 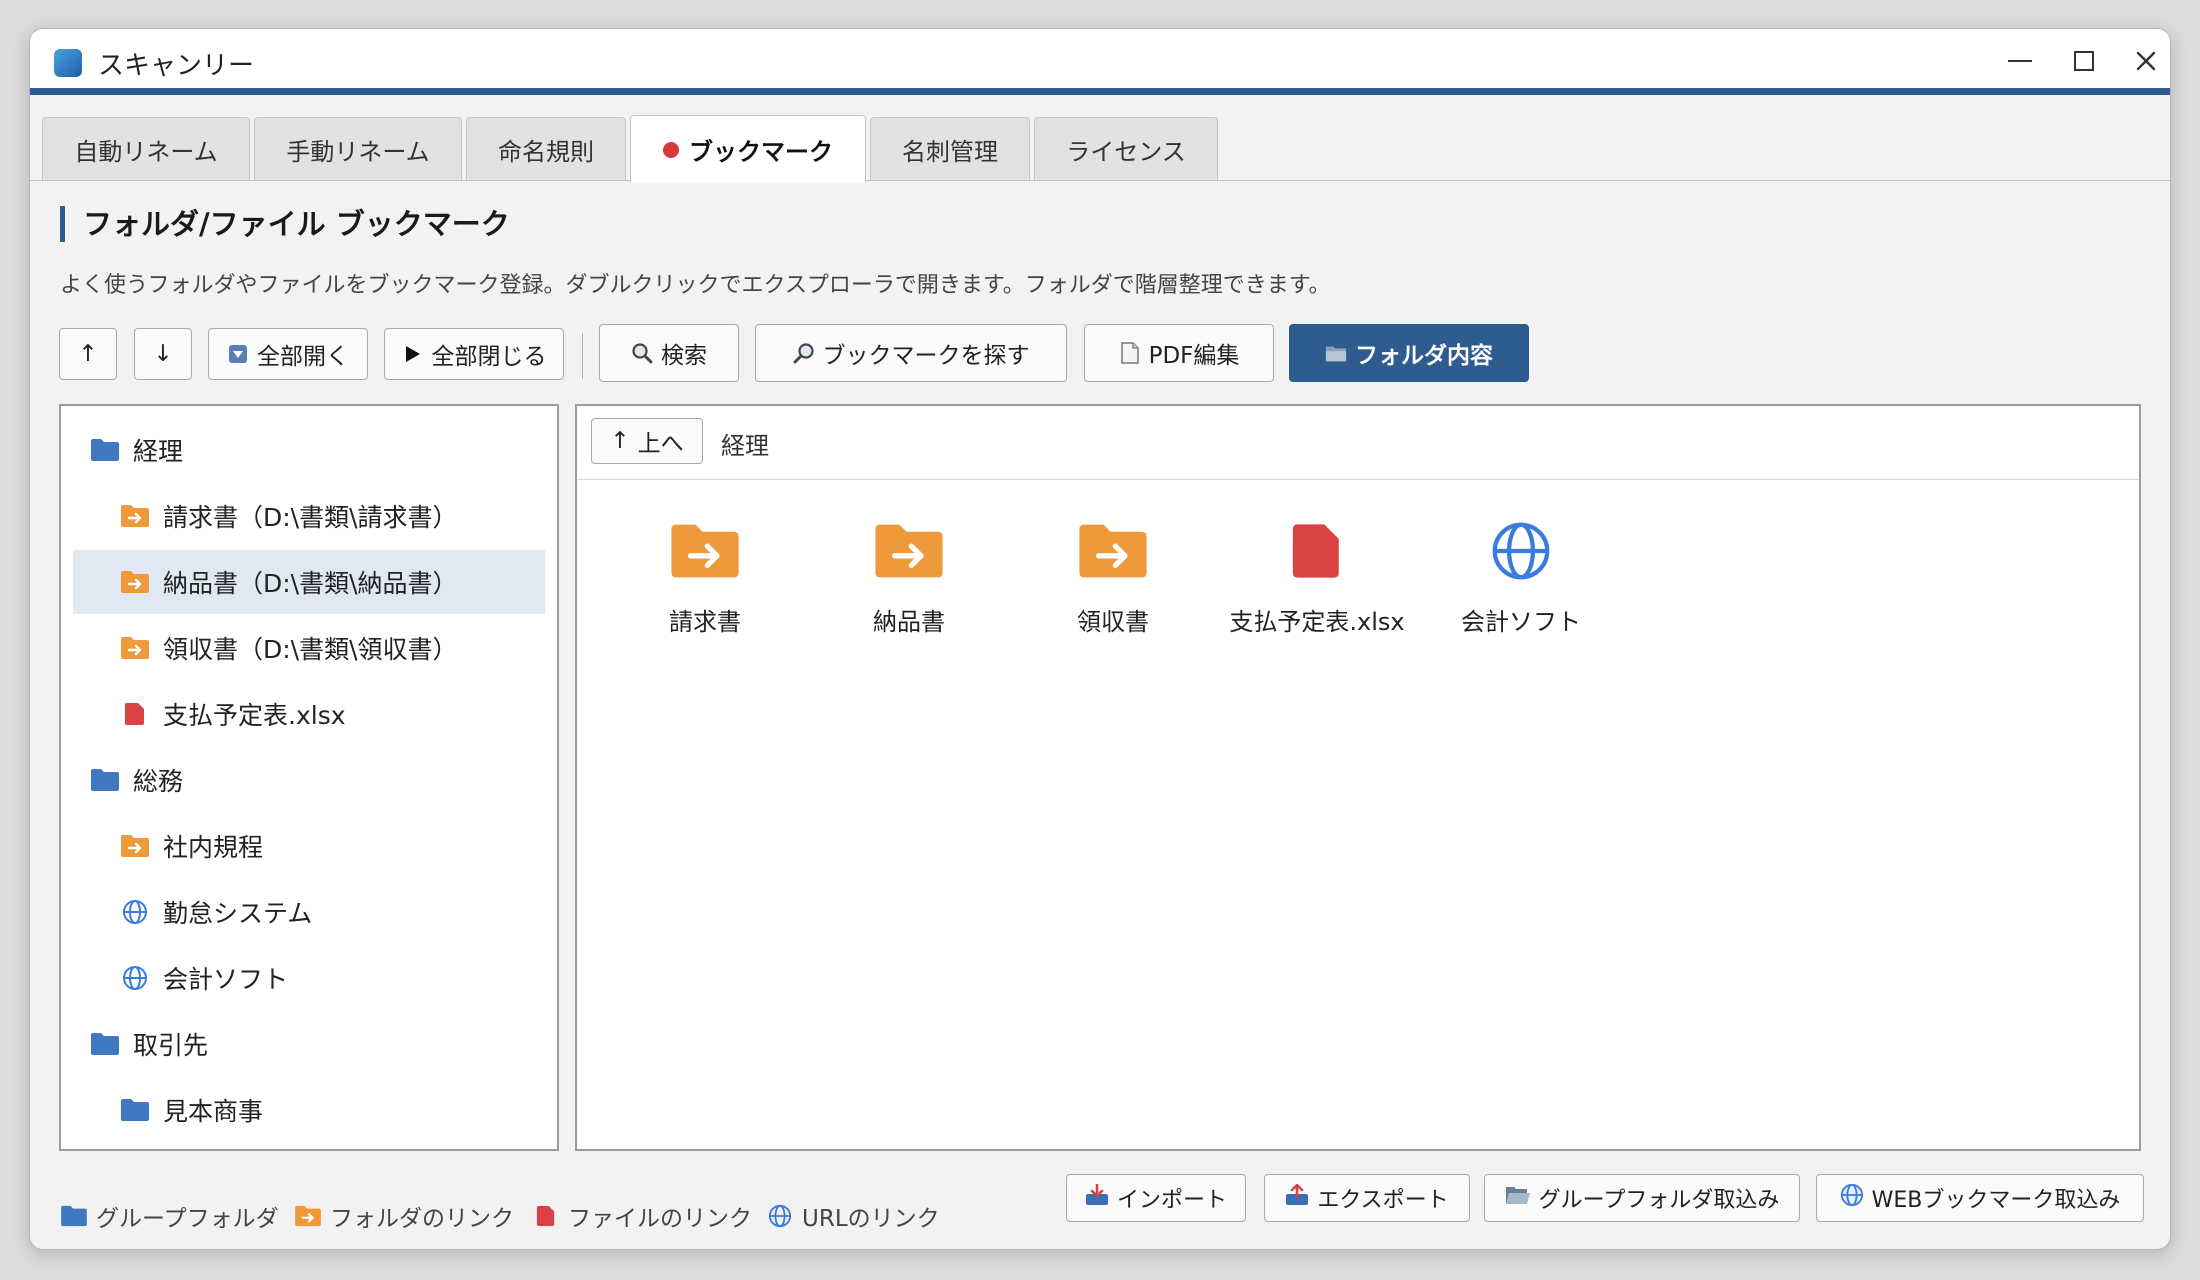 I want to click on toolbar-separator, so click(x=582, y=356).